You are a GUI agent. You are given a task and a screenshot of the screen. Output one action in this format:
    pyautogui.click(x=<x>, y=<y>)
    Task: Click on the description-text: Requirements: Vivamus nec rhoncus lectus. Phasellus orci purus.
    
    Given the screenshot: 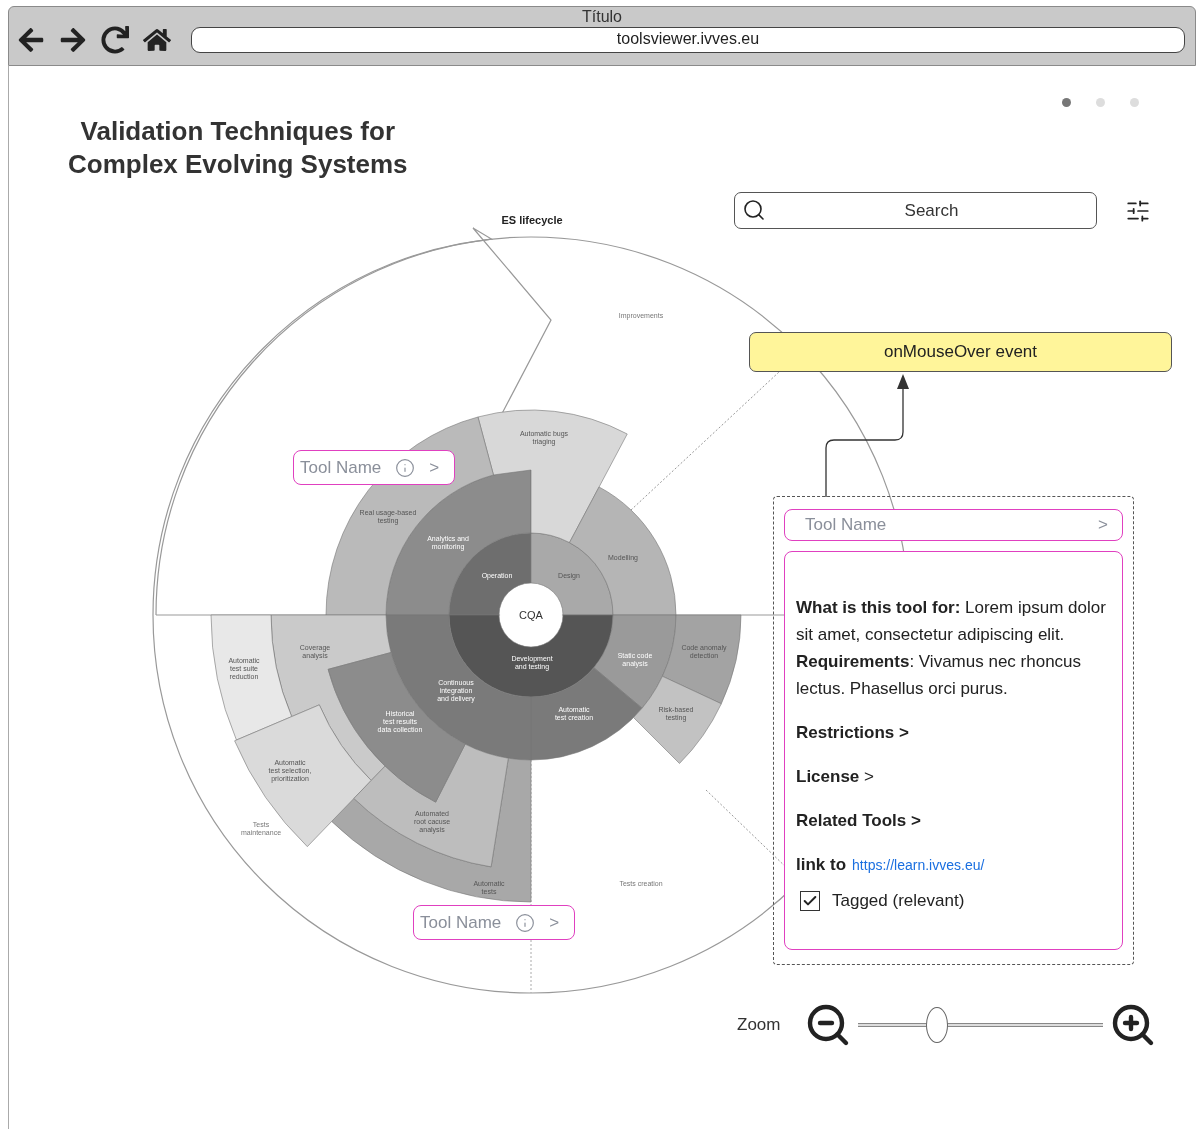 What is the action you would take?
    pyautogui.click(x=939, y=675)
    